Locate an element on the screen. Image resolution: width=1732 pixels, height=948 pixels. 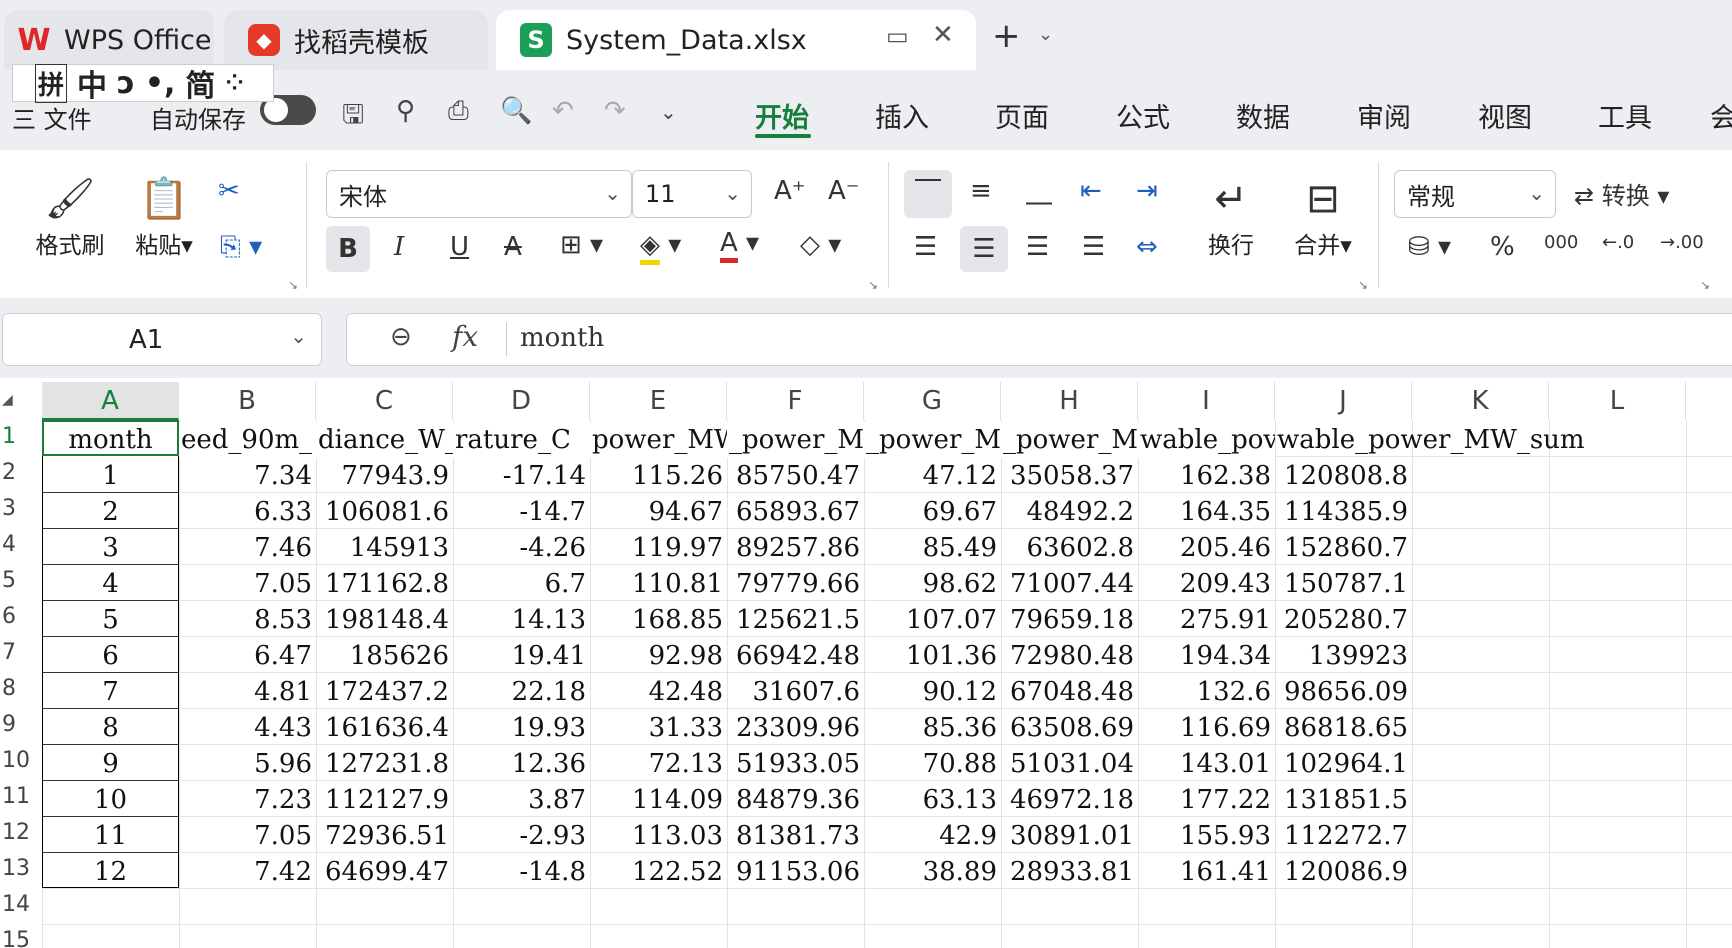
cell-d7: 19.41 is located at coordinates (521, 656).